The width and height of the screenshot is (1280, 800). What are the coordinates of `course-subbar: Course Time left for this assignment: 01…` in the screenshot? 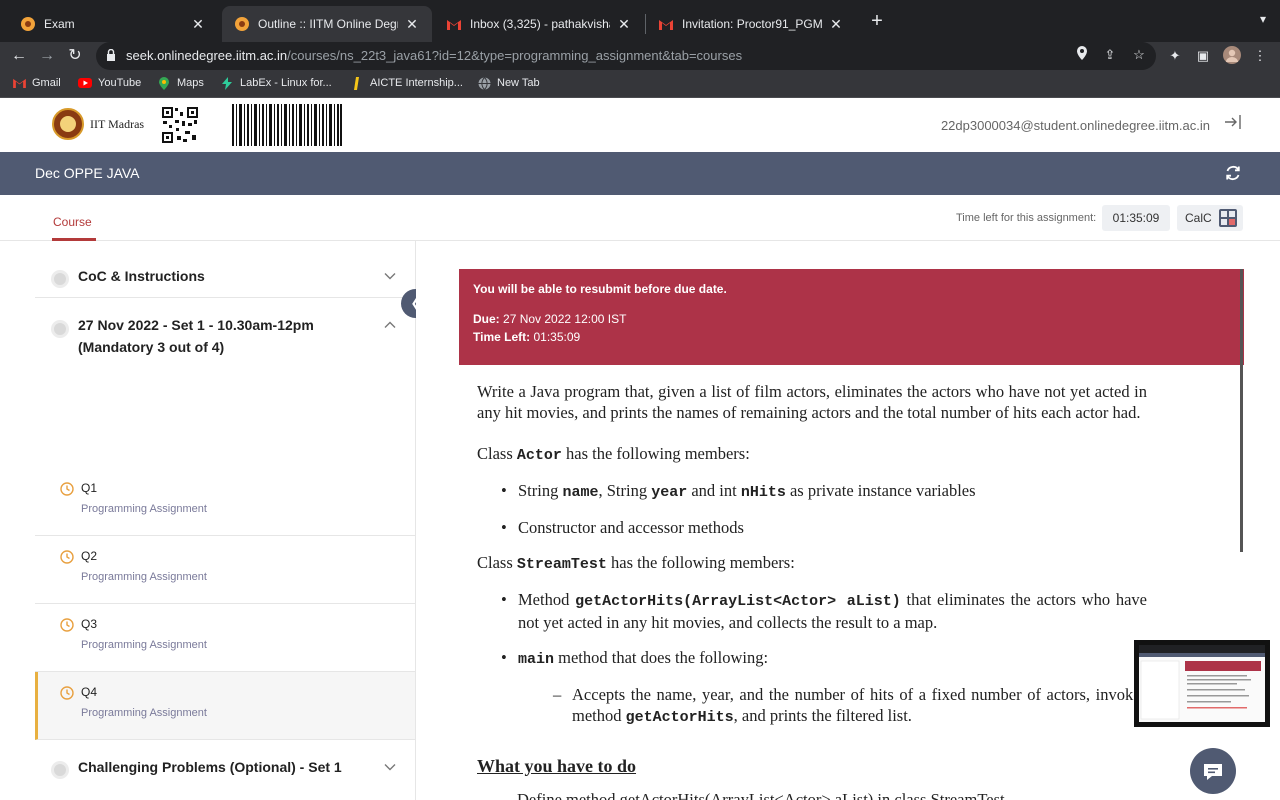 It's located at (640, 218).